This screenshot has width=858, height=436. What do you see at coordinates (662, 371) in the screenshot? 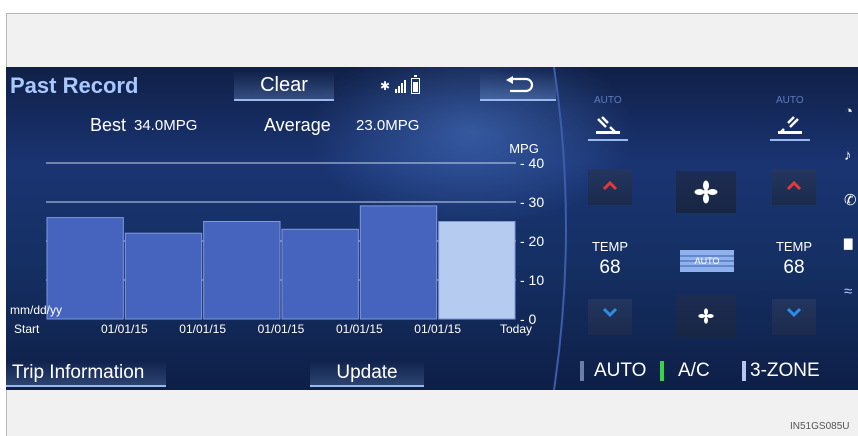
I see `ac-indicator` at bounding box center [662, 371].